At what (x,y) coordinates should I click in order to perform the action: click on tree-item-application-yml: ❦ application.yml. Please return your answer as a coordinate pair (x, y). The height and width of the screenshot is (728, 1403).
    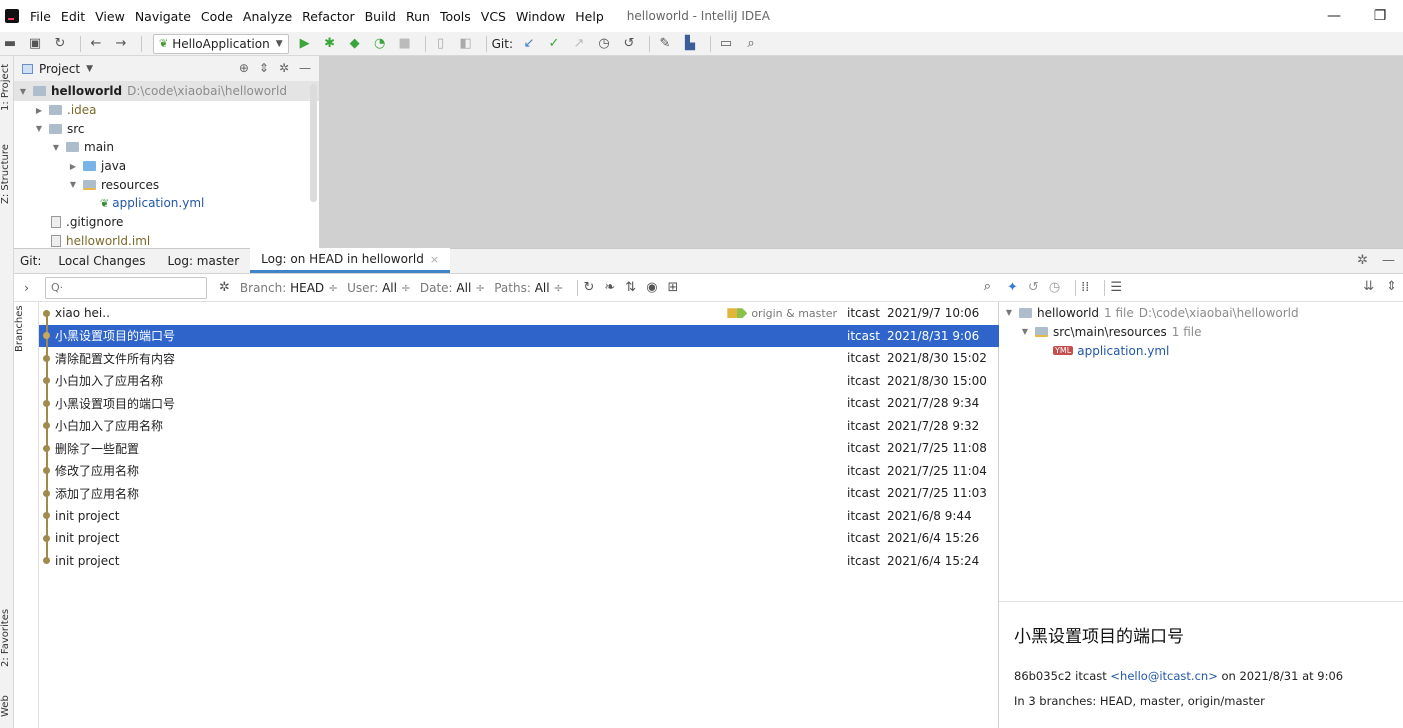
    Looking at the image, I should click on (166, 203).